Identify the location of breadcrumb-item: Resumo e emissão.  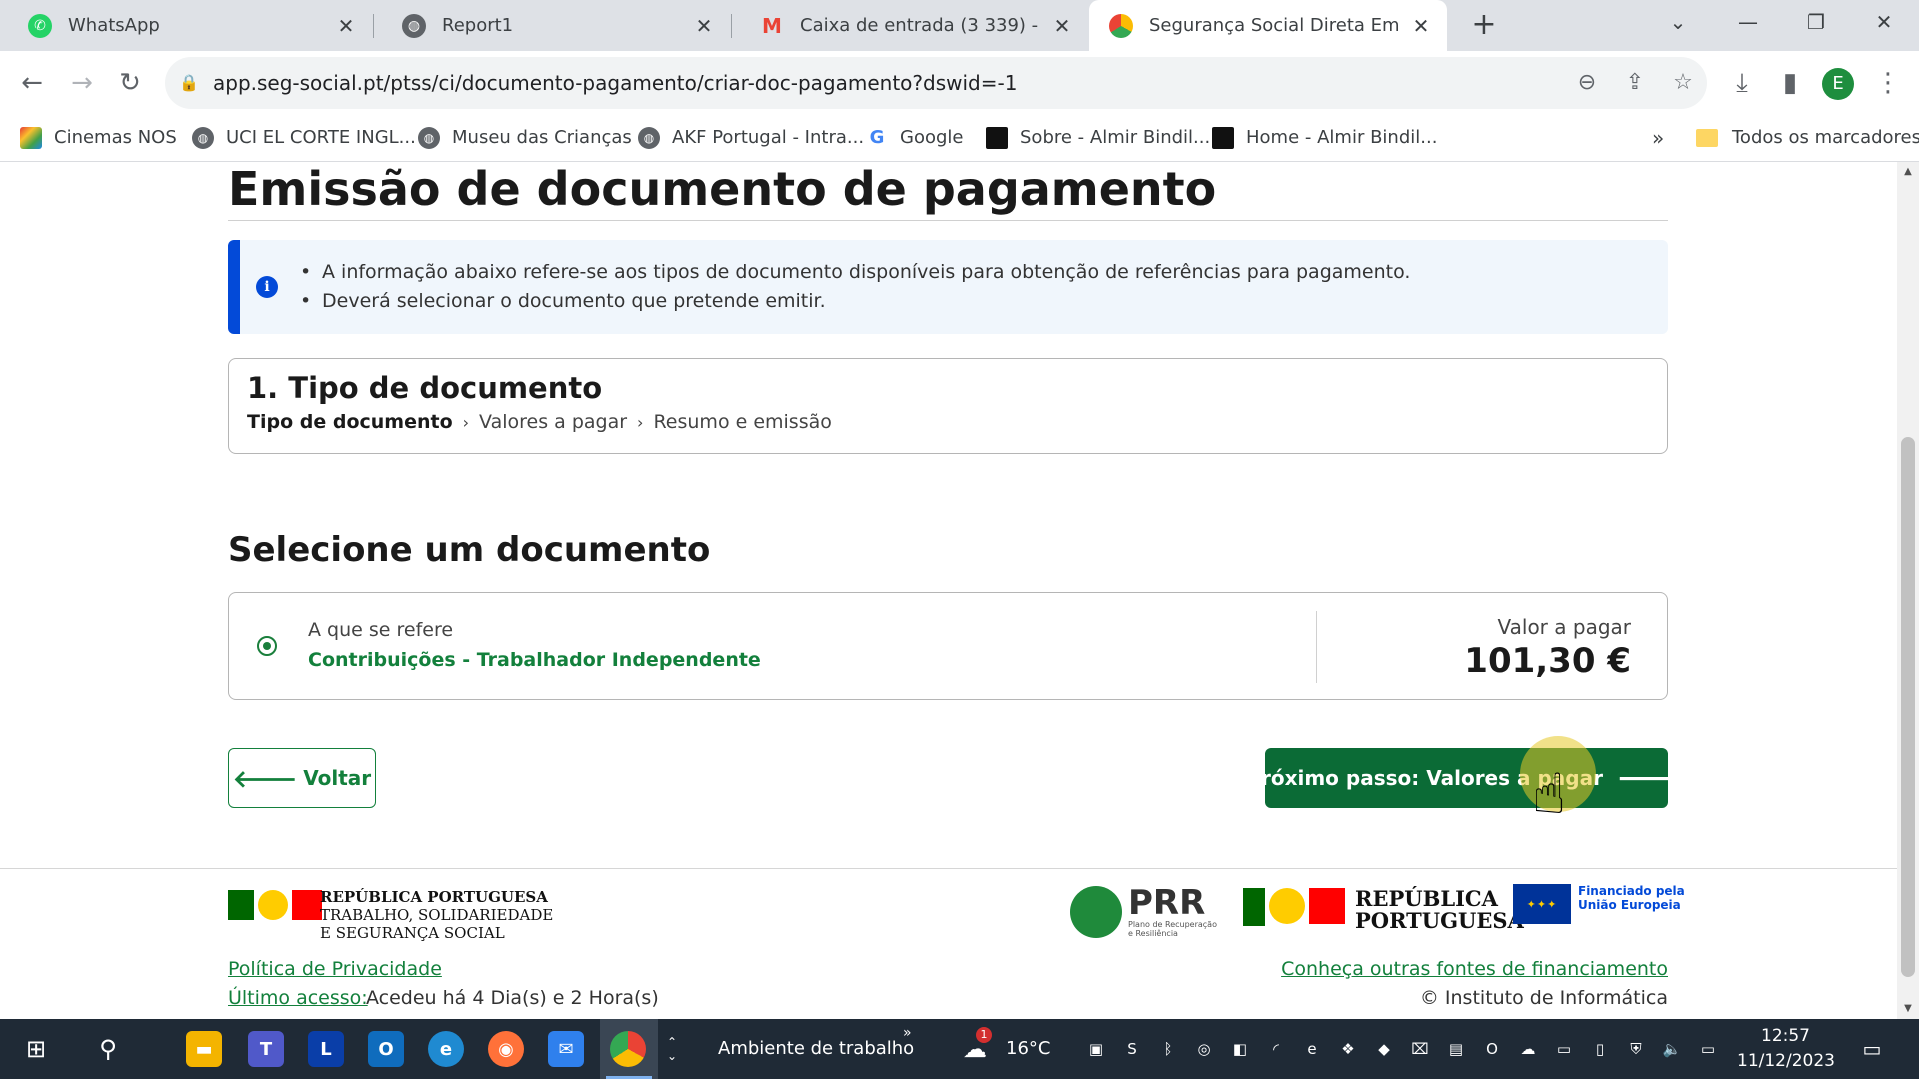
(742, 422).